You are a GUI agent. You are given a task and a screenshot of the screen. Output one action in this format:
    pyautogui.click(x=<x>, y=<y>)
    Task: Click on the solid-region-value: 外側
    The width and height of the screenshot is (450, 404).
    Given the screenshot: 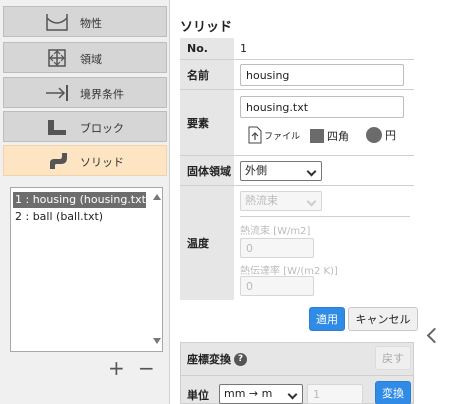 What is the action you would take?
    pyautogui.click(x=256, y=170)
    